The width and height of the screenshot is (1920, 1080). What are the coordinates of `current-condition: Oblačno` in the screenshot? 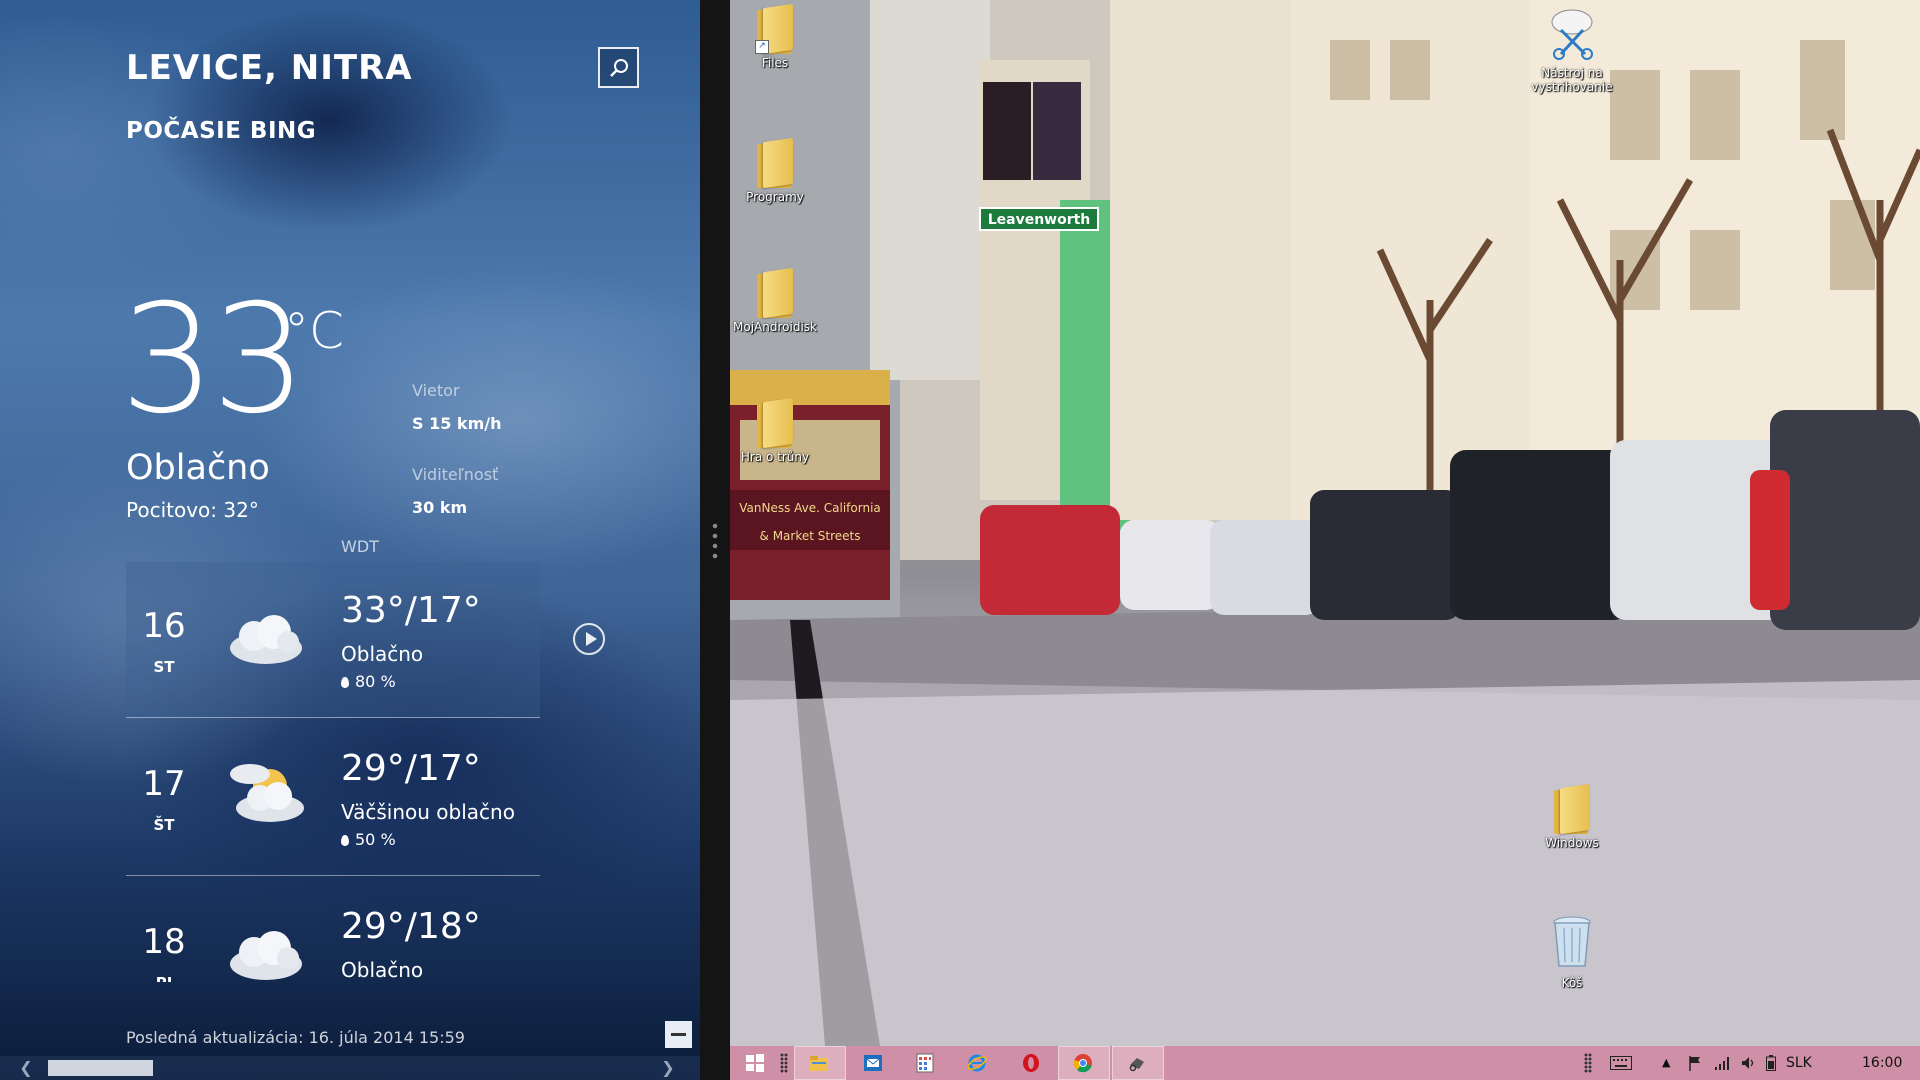 It's located at (198, 468).